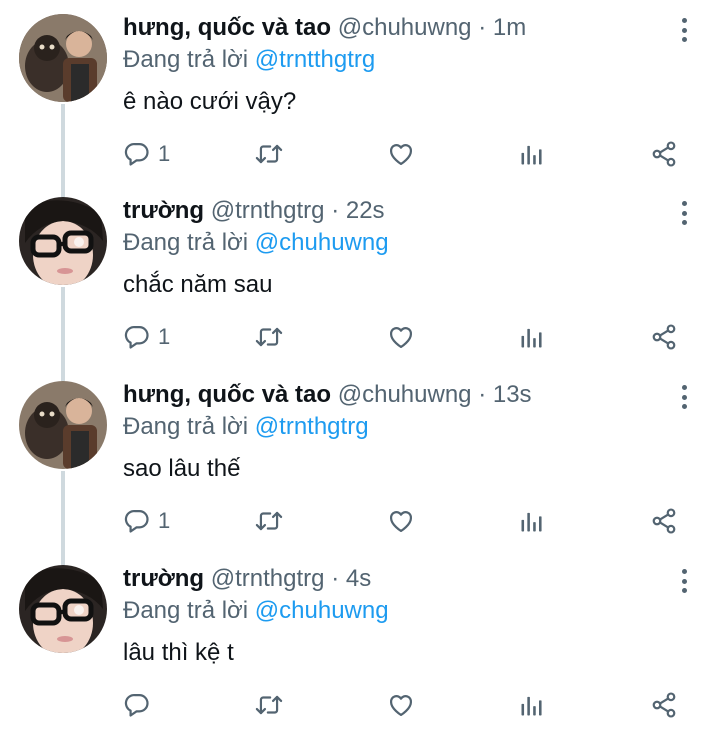 This screenshot has width=720, height=729. What do you see at coordinates (360, 705) in the screenshot?
I see `tweet-actions` at bounding box center [360, 705].